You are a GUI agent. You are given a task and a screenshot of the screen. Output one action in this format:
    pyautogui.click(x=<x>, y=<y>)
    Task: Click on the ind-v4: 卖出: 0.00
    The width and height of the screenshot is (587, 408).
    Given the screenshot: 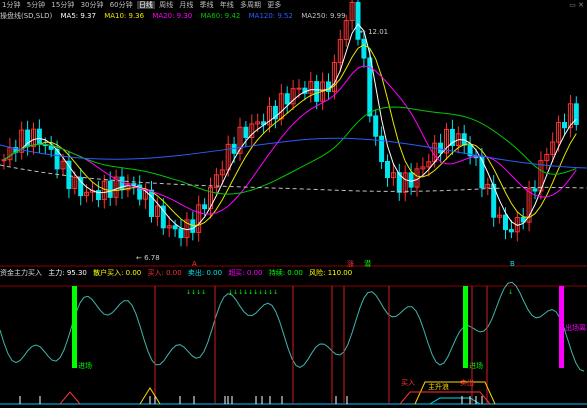 What is the action you would take?
    pyautogui.click(x=205, y=273)
    